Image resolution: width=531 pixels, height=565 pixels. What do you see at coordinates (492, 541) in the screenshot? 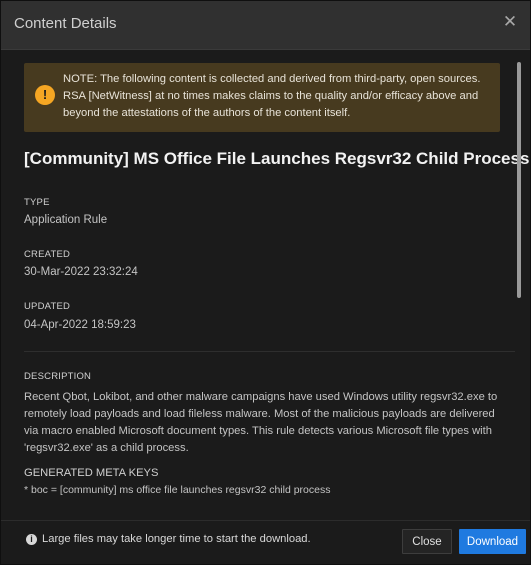
I see `download-button: Download` at bounding box center [492, 541].